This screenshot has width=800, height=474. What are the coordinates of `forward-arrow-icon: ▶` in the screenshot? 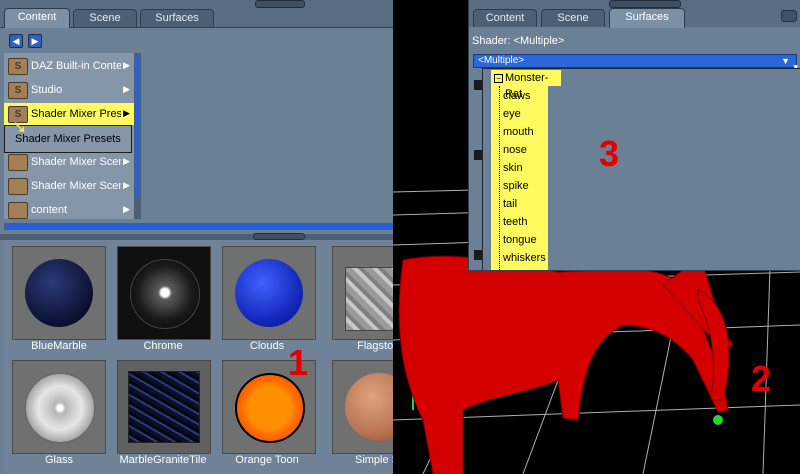 It's located at (35, 41).